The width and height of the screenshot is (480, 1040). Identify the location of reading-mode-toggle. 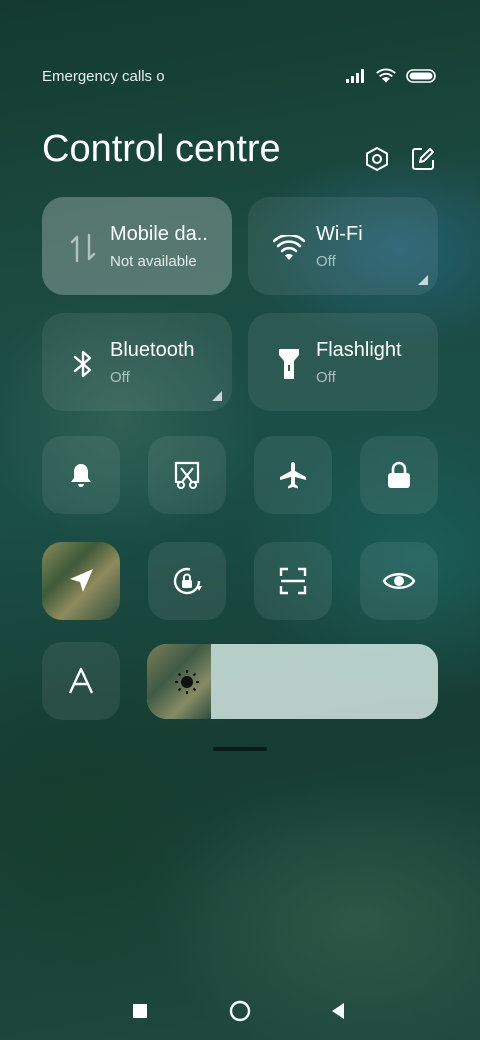
(399, 581).